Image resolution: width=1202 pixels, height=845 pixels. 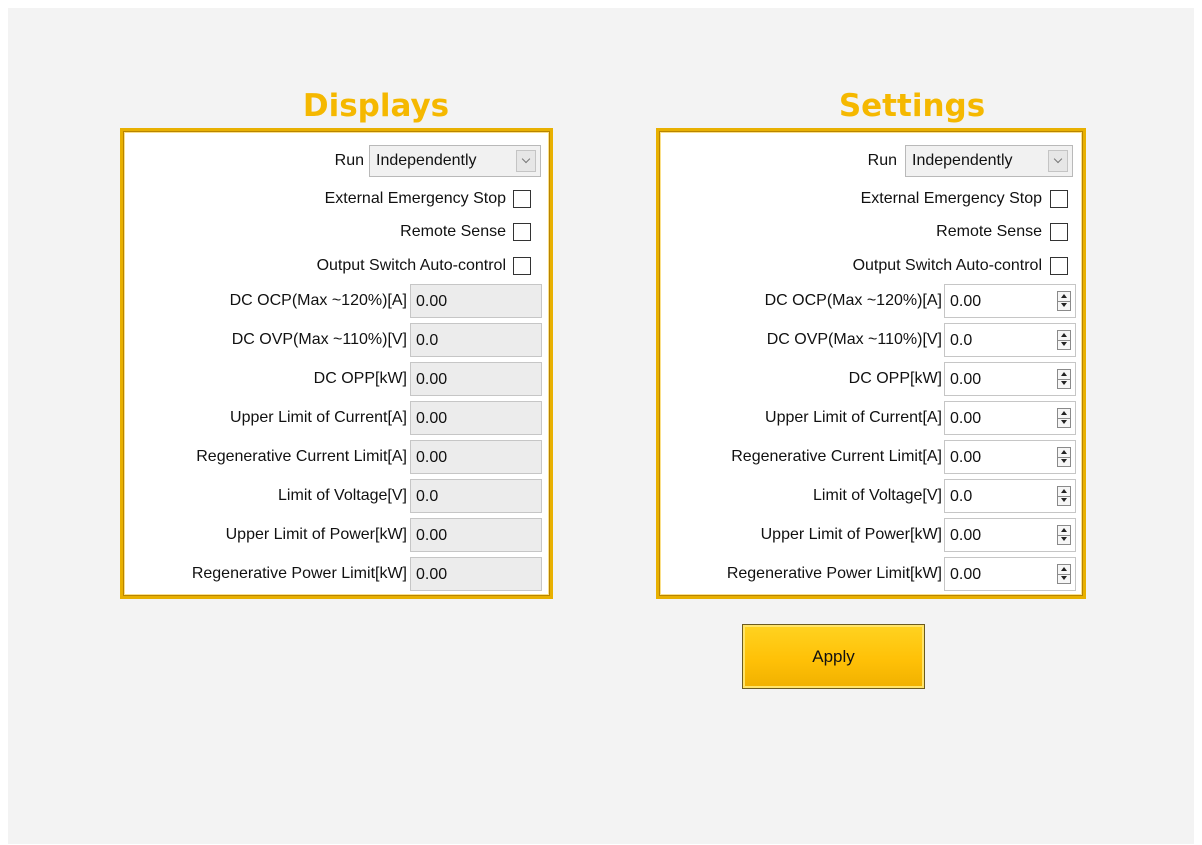 What do you see at coordinates (342, 495) in the screenshot?
I see `displays-field-label: Limit of Voltage[V]` at bounding box center [342, 495].